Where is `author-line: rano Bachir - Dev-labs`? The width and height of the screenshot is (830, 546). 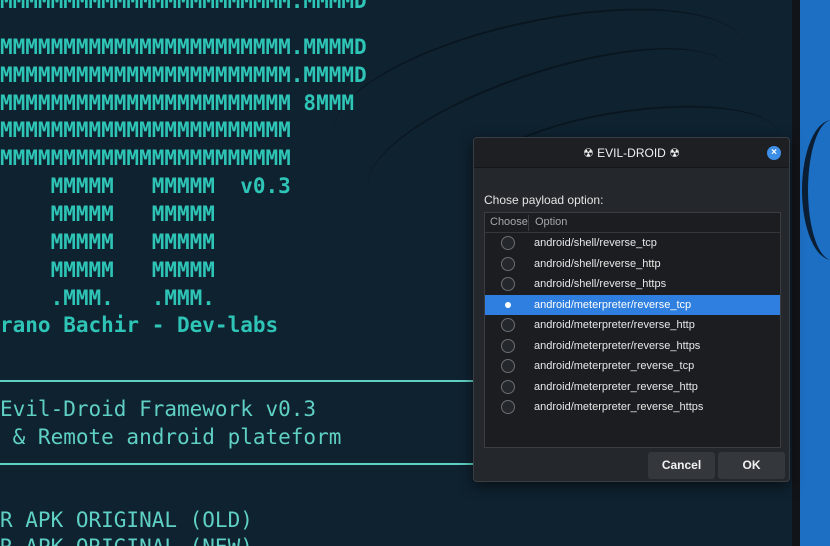
author-line: rano Bachir - Dev-labs is located at coordinates (139, 325).